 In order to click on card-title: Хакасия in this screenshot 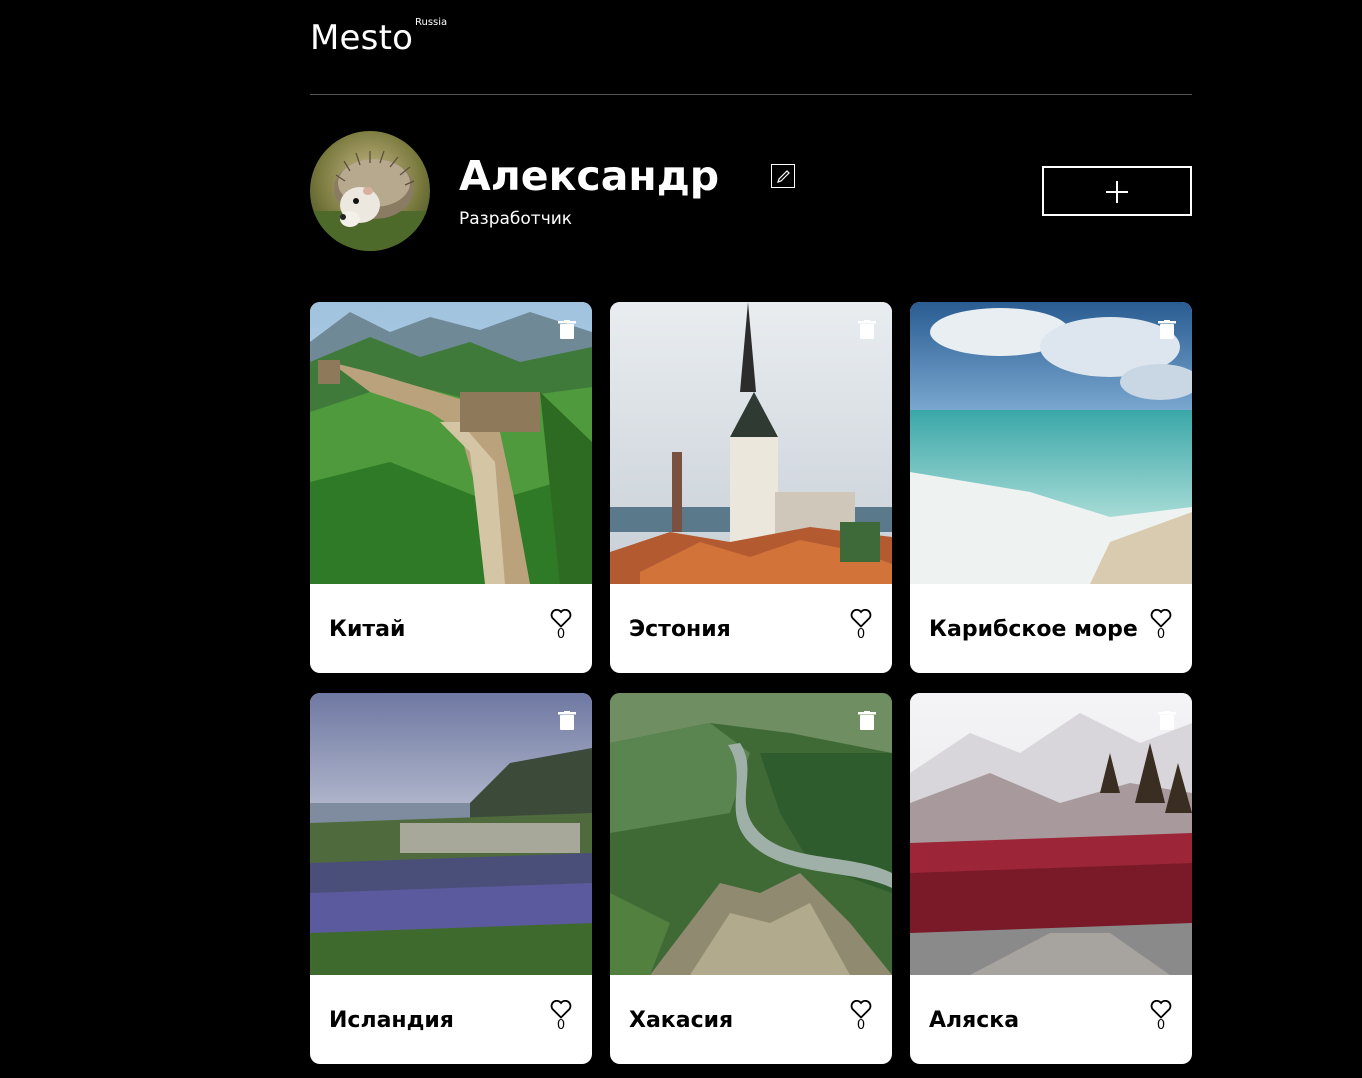, I will do `click(681, 1020)`.